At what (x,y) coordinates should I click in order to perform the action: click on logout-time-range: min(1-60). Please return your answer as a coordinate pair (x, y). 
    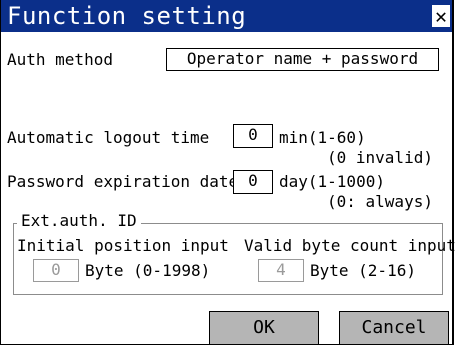
    Looking at the image, I should click on (322, 137).